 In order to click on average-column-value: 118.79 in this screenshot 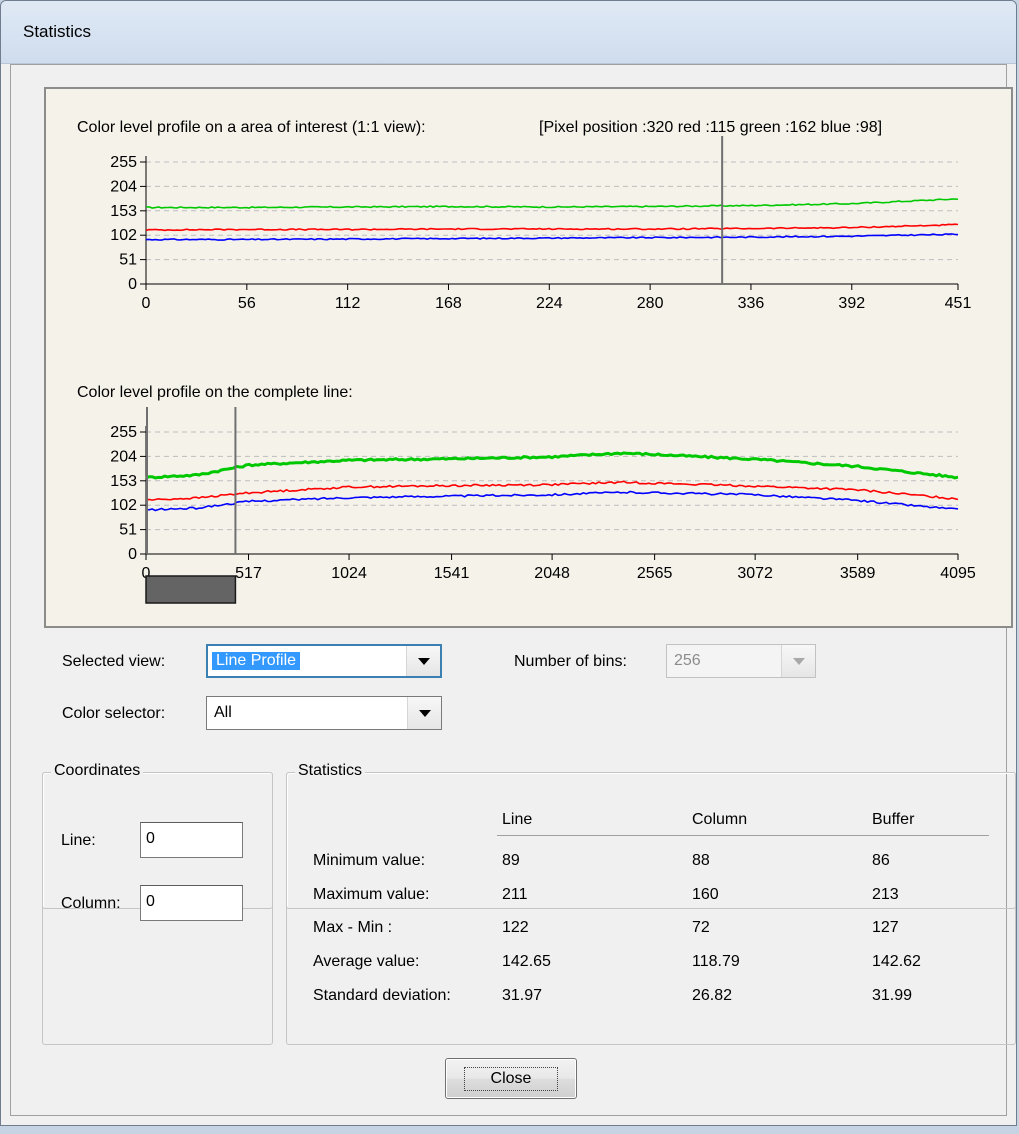, I will do `click(716, 961)`.